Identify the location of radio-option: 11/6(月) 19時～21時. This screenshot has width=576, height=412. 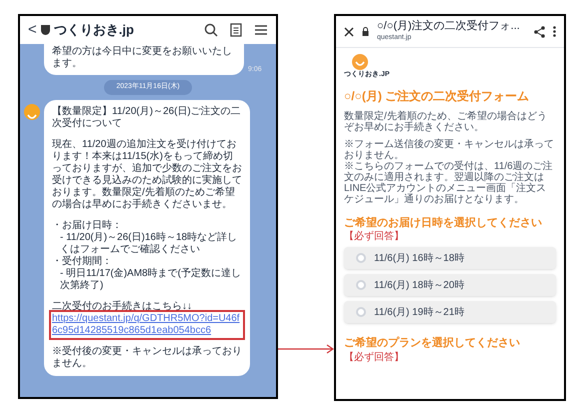
(450, 312).